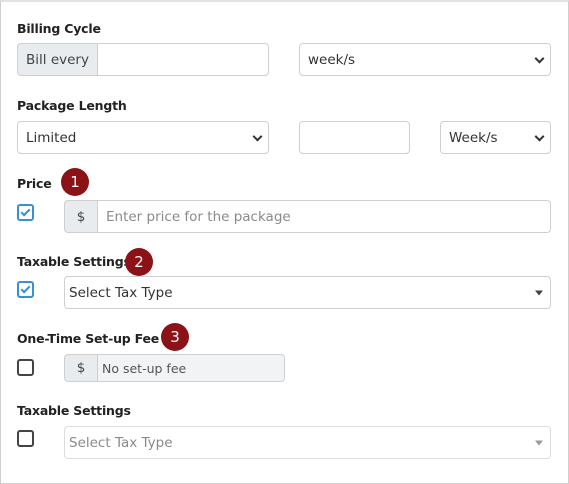 This screenshot has height=484, width=569. Describe the element at coordinates (51, 137) in the screenshot. I see `package-length-type-value: Limited` at that location.